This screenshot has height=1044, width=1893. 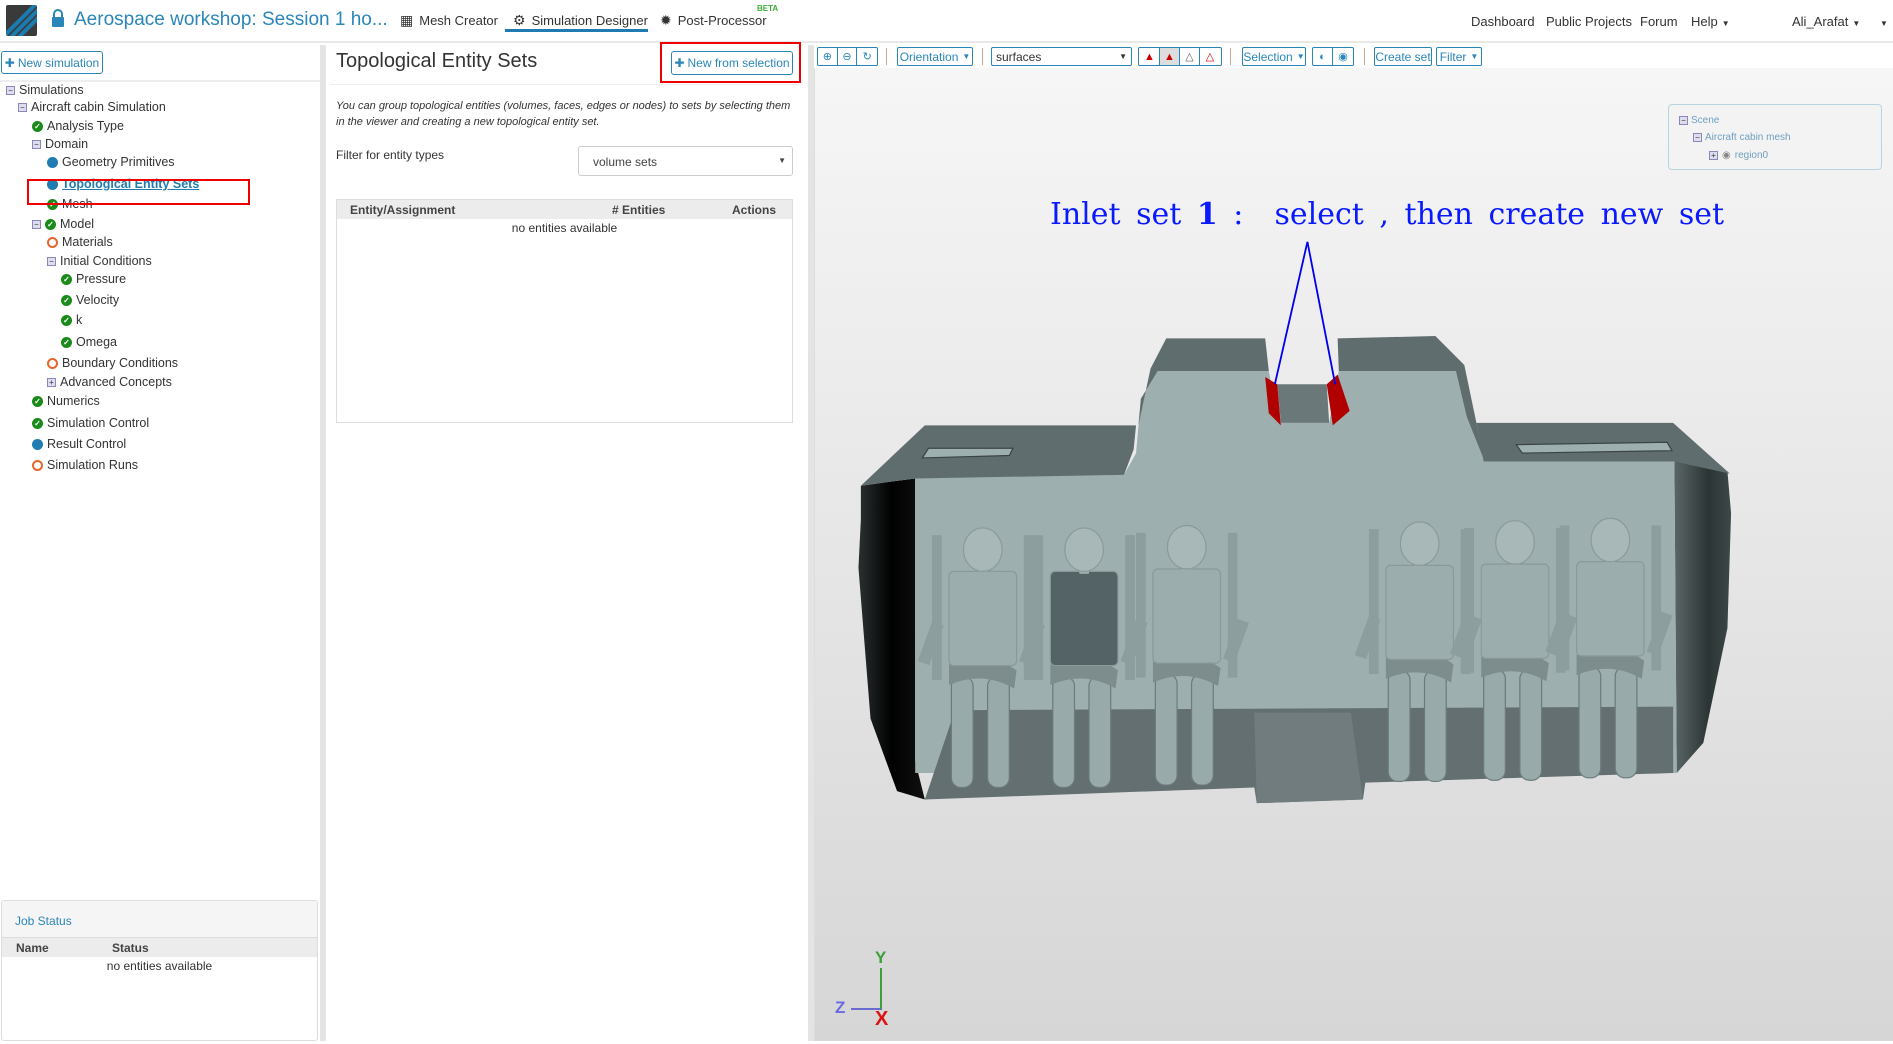 What do you see at coordinates (1170, 56) in the screenshot?
I see `surface-edges-icon: ▲` at bounding box center [1170, 56].